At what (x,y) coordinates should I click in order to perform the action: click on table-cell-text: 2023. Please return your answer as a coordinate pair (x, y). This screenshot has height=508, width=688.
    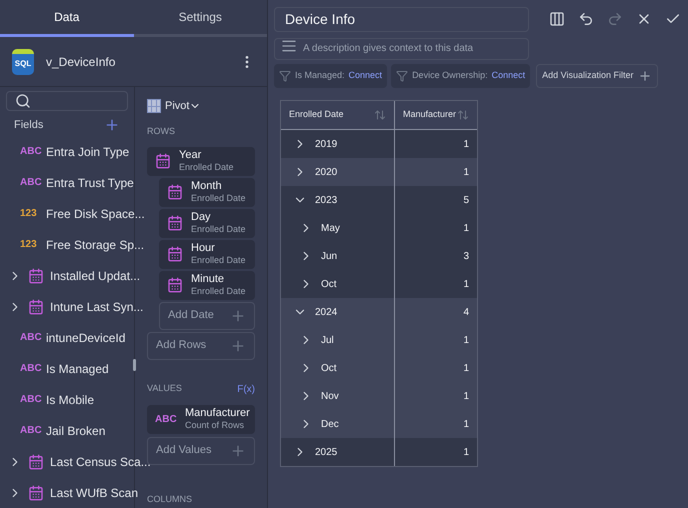
    Looking at the image, I should click on (326, 201).